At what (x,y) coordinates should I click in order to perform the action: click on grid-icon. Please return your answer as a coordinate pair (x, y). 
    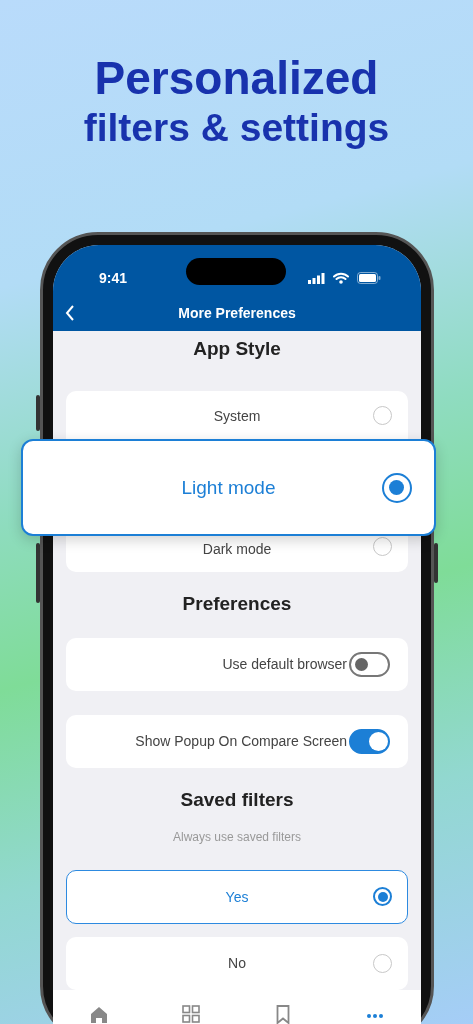
    Looking at the image, I should click on (191, 1014).